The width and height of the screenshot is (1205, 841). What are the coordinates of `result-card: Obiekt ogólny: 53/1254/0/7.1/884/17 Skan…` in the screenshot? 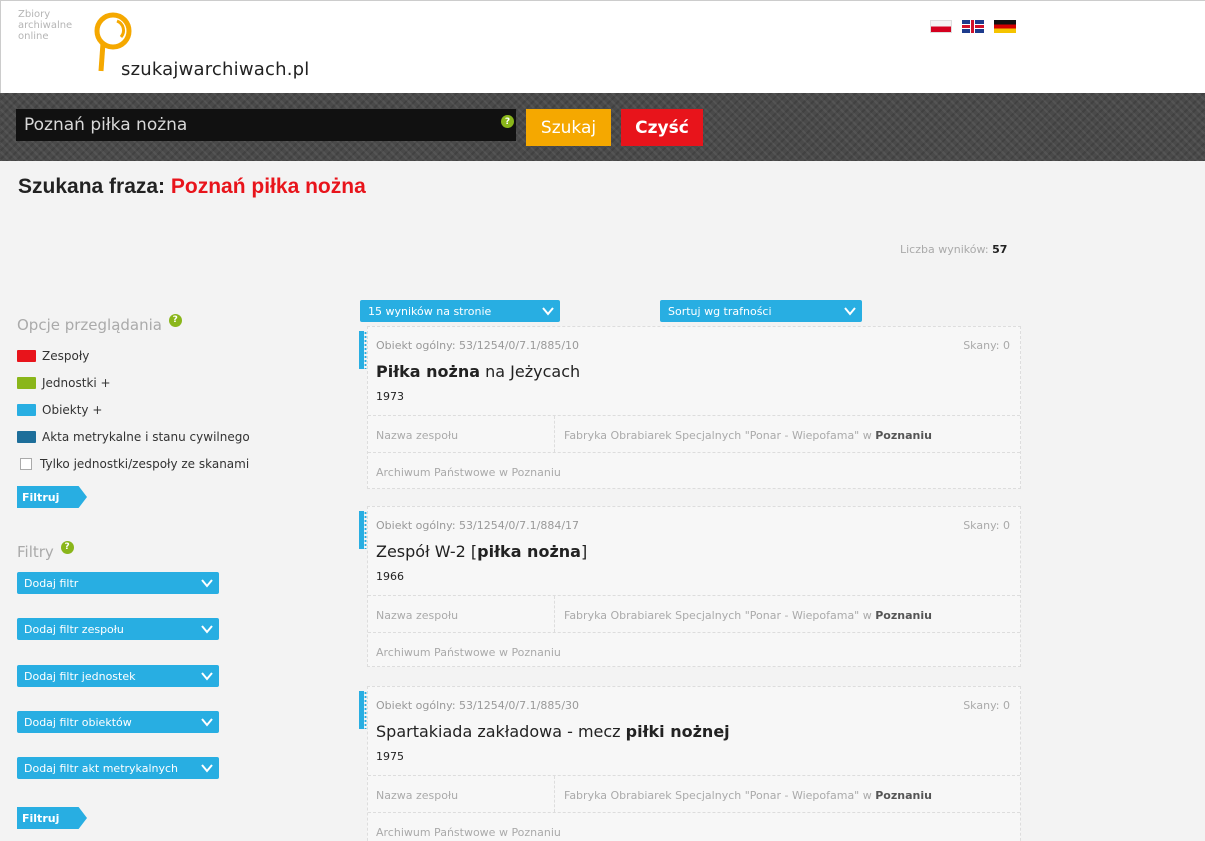 It's located at (690, 587).